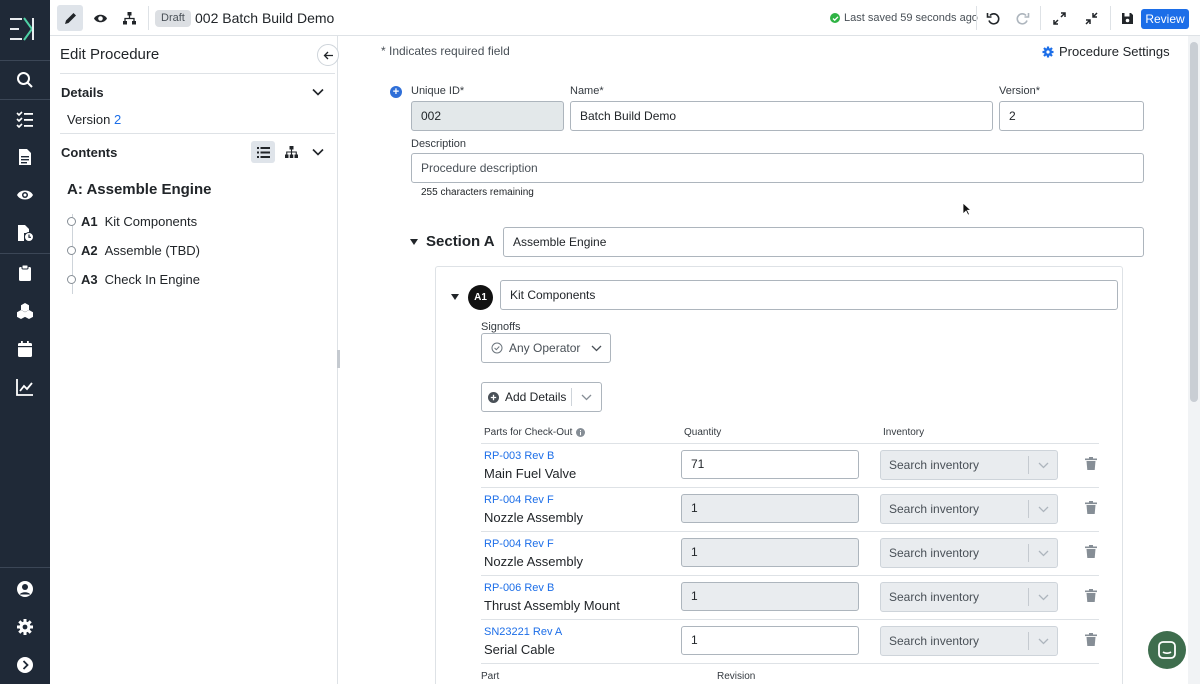  Describe the element at coordinates (25, 273) in the screenshot. I see `clipboard-icon` at that location.